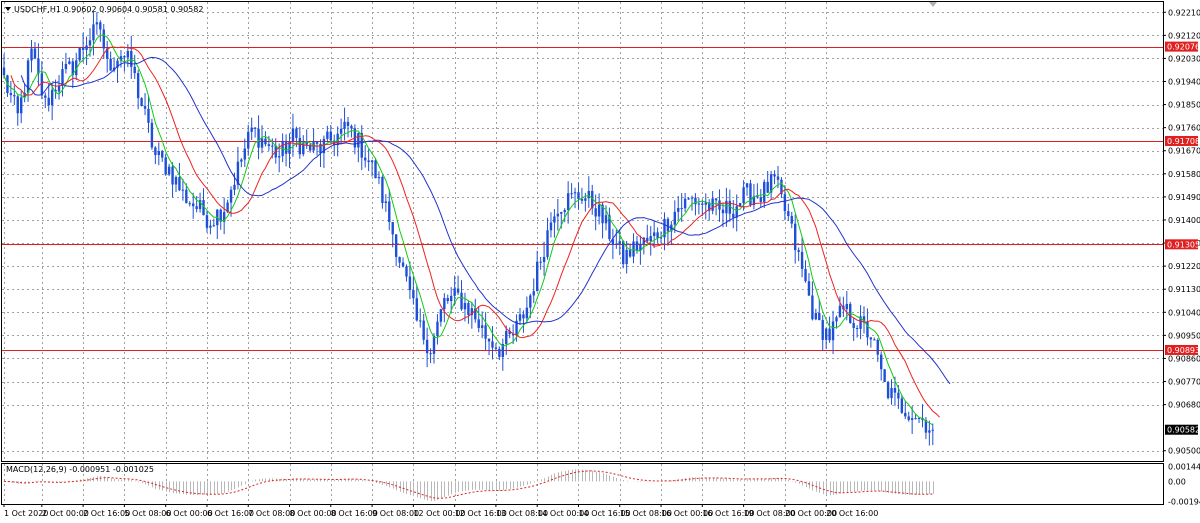 Image resolution: width=1200 pixels, height=523 pixels. I want to click on price-tick-label: 0.91940, so click(1184, 81).